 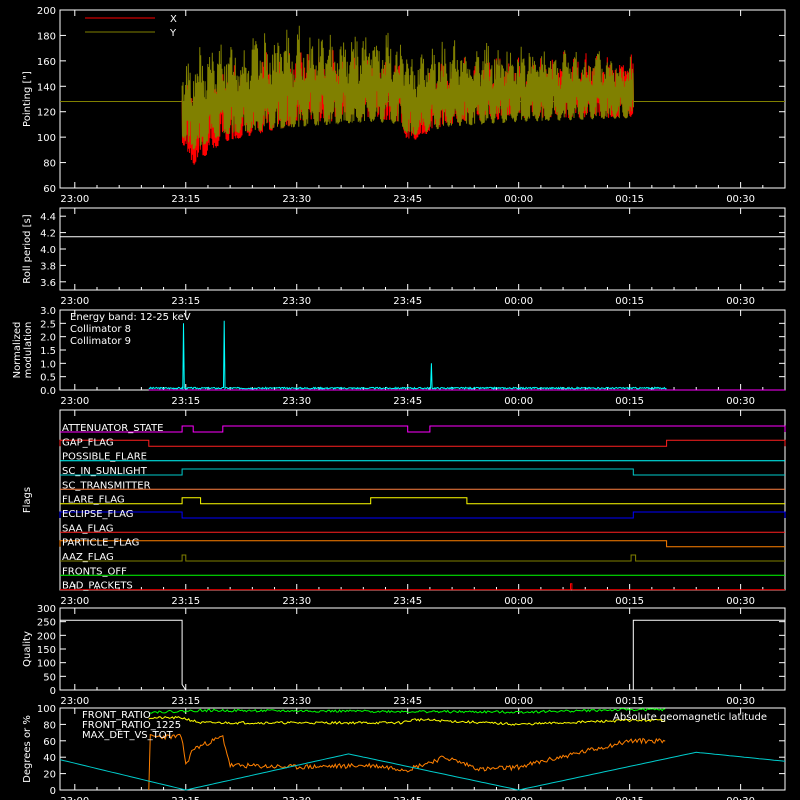 What do you see at coordinates (17, 350) in the screenshot?
I see `modulation-ylabel: Normalized` at bounding box center [17, 350].